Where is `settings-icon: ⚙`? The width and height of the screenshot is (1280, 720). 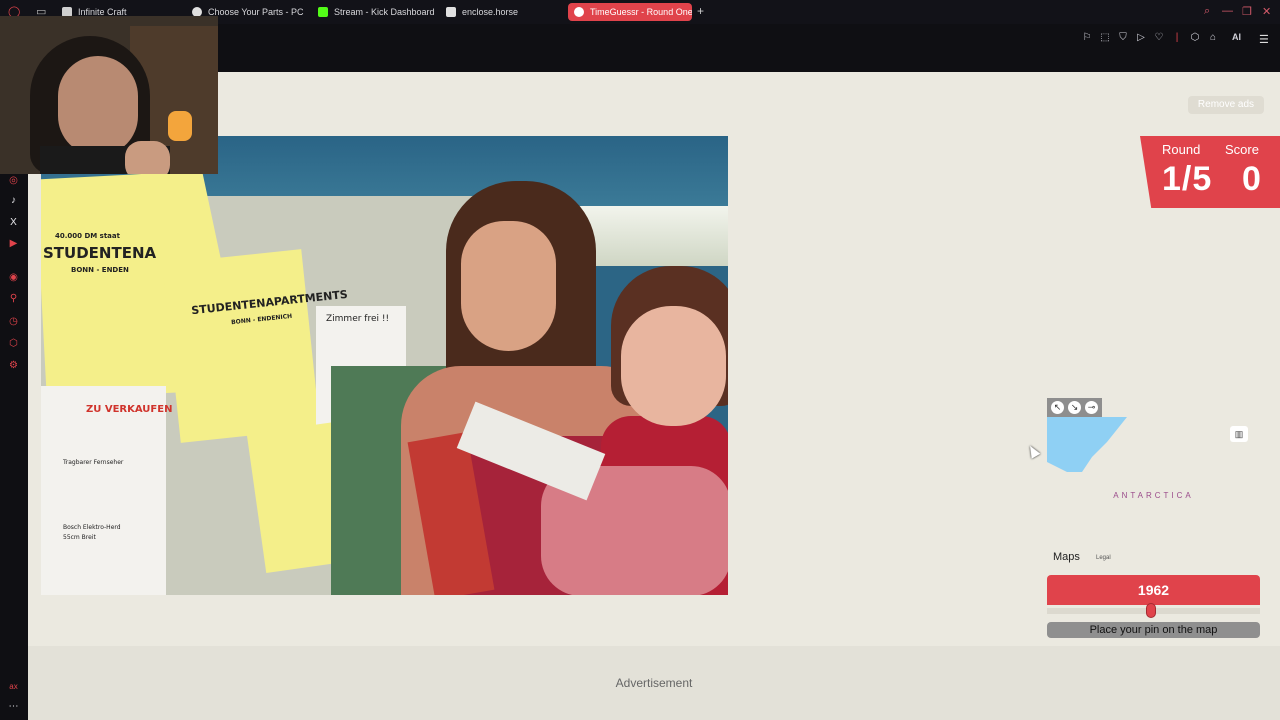
settings-icon: ⚙ is located at coordinates (13, 365).